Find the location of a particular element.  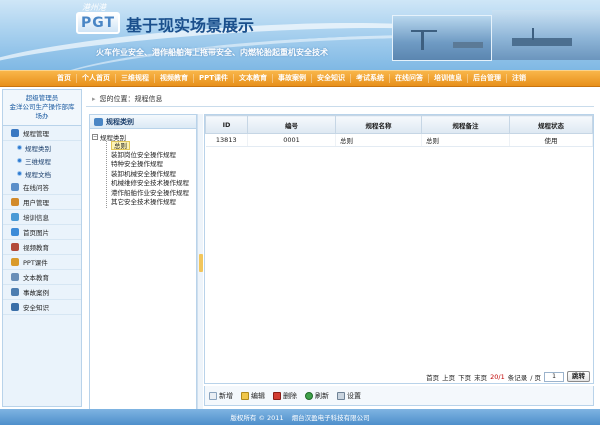

tree-root: − 规程类别 is located at coordinates (143, 137).